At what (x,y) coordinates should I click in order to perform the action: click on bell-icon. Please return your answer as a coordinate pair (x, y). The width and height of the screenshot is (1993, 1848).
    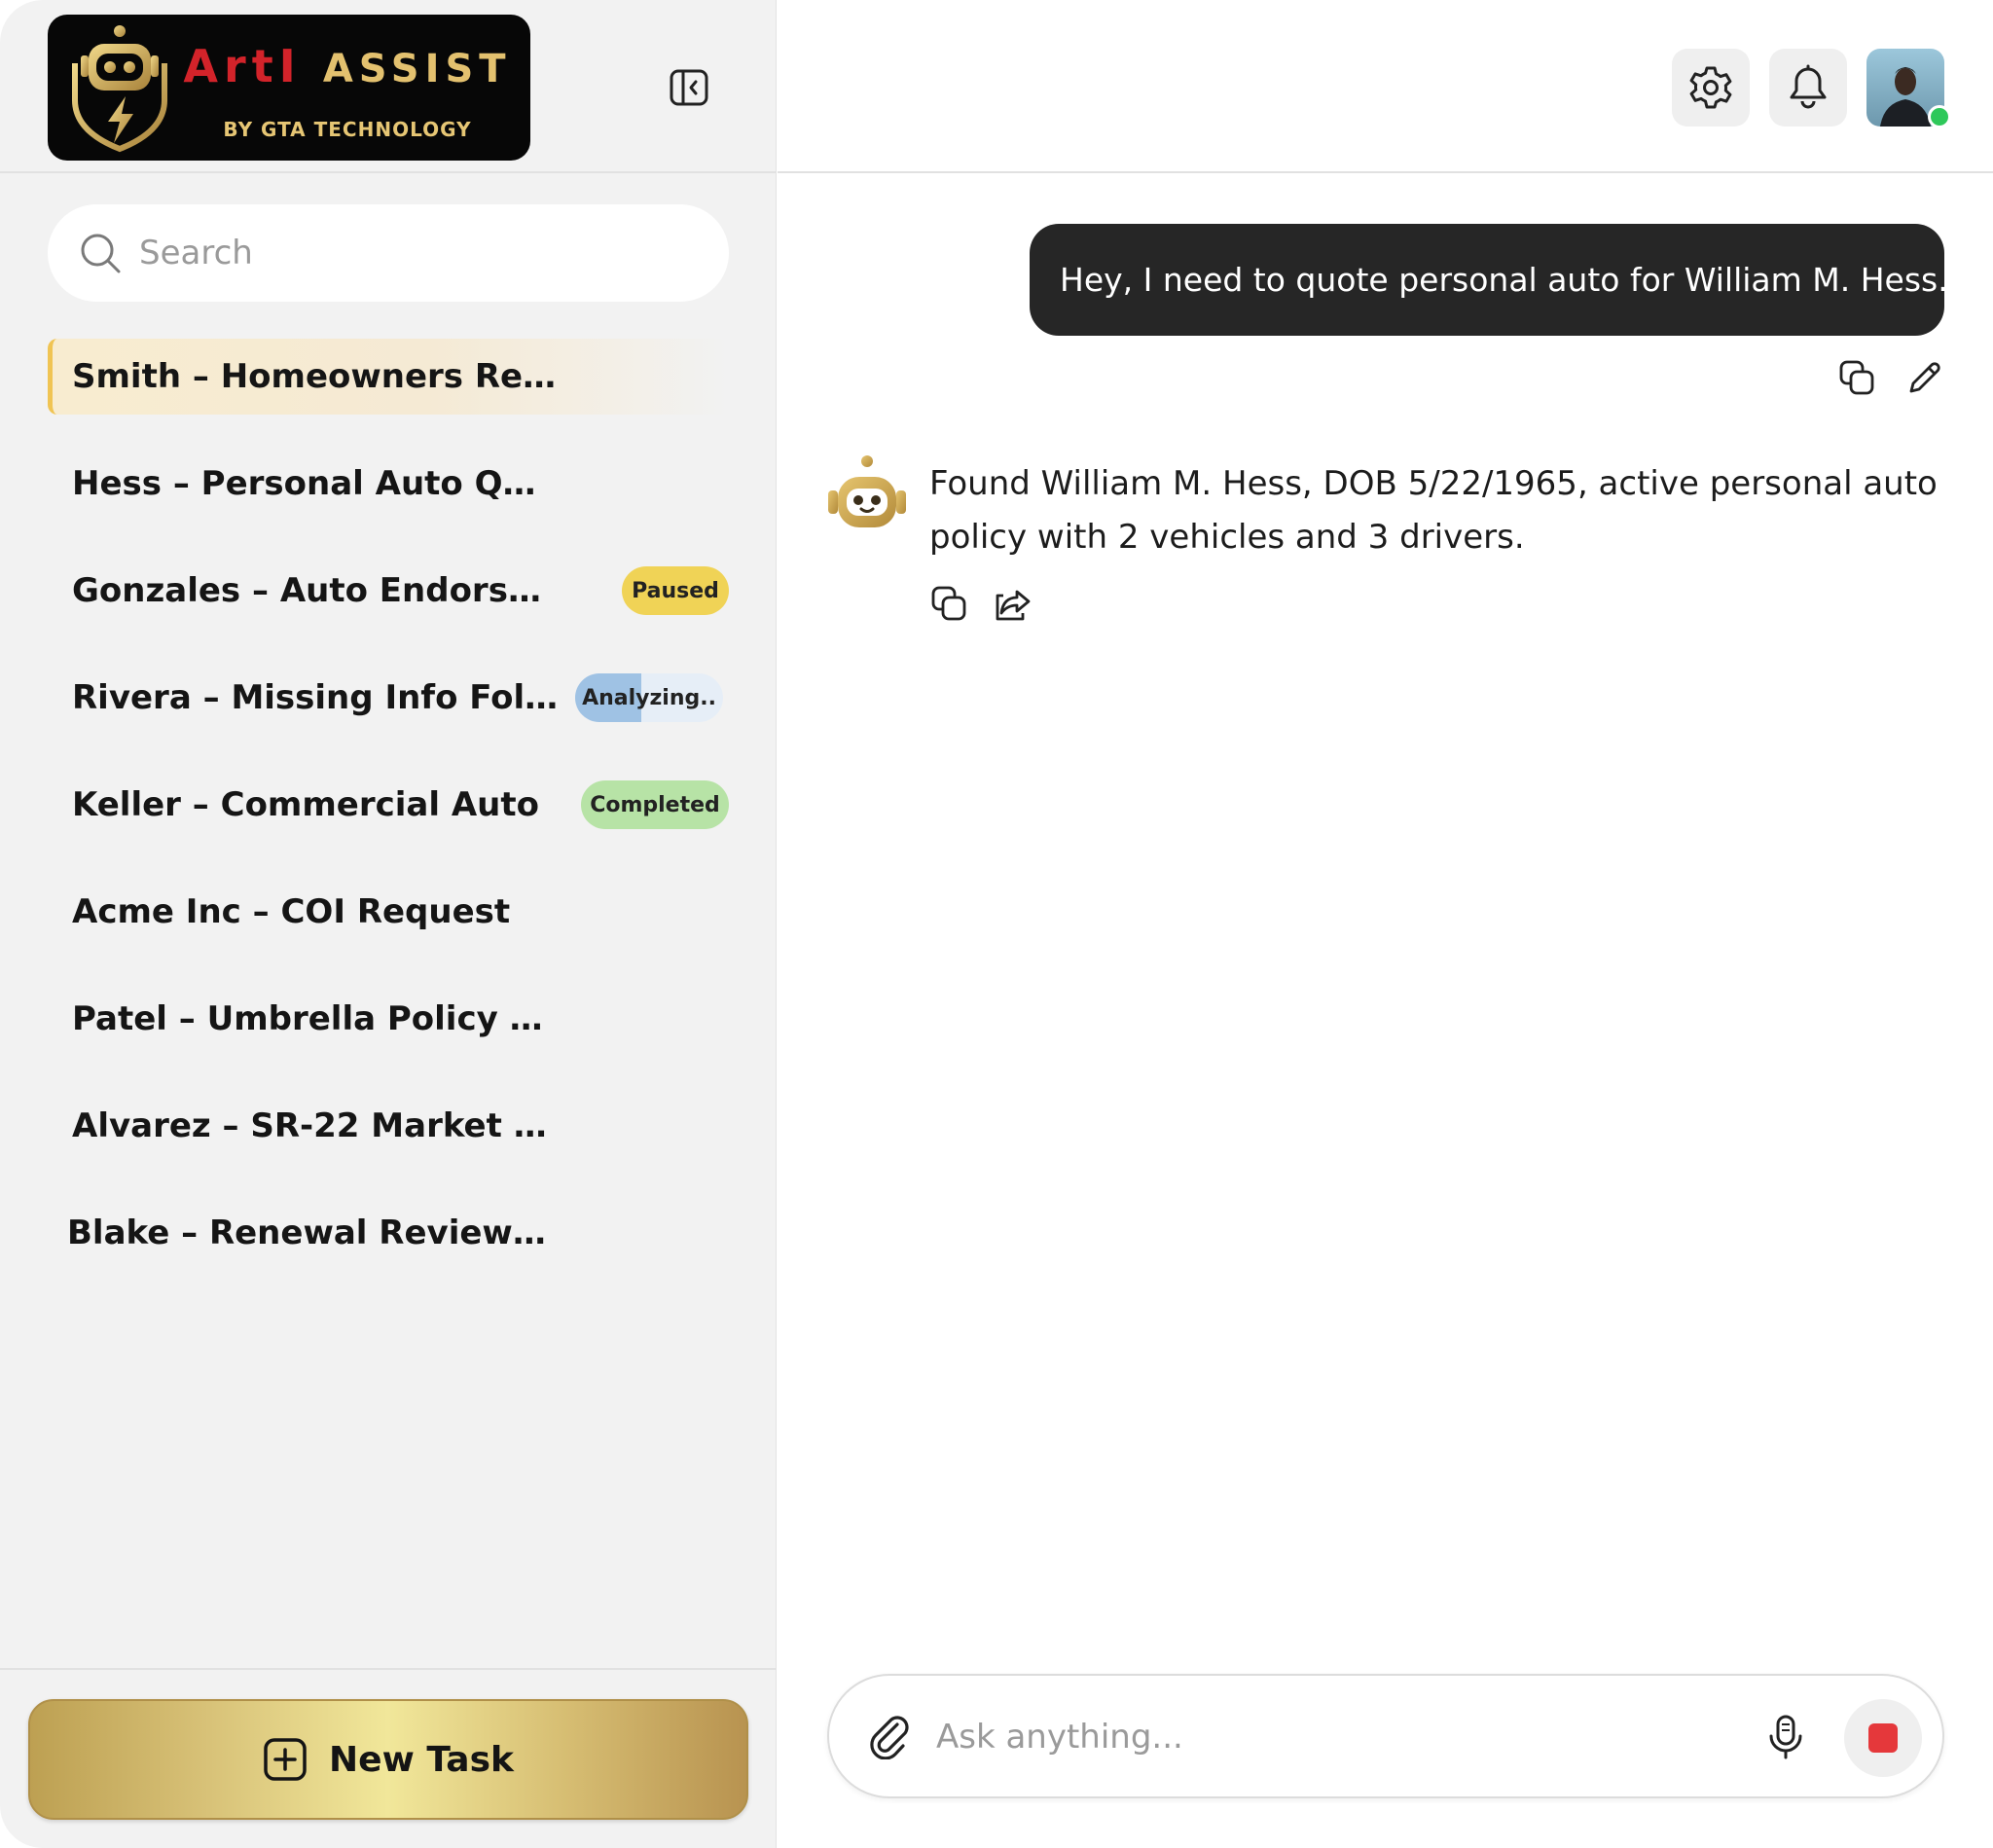
    Looking at the image, I should click on (1808, 86).